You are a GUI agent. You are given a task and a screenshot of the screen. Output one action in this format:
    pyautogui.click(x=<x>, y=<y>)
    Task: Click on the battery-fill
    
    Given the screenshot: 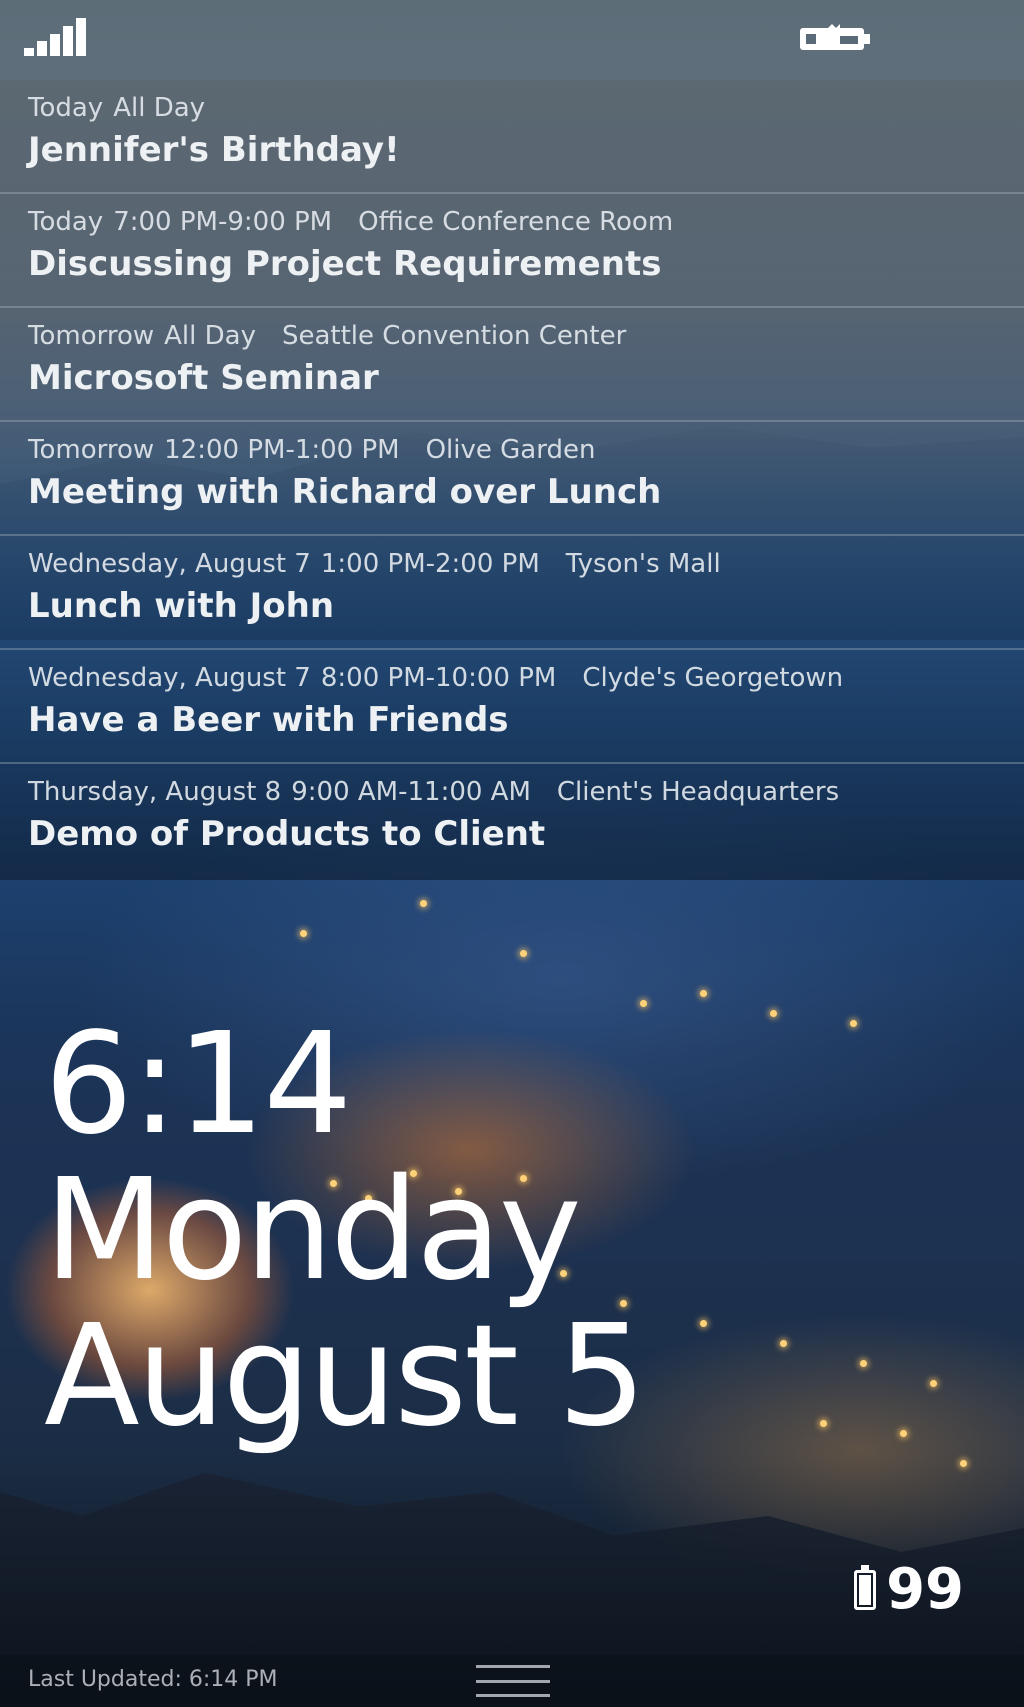 What is the action you would take?
    pyautogui.click(x=865, y=1590)
    